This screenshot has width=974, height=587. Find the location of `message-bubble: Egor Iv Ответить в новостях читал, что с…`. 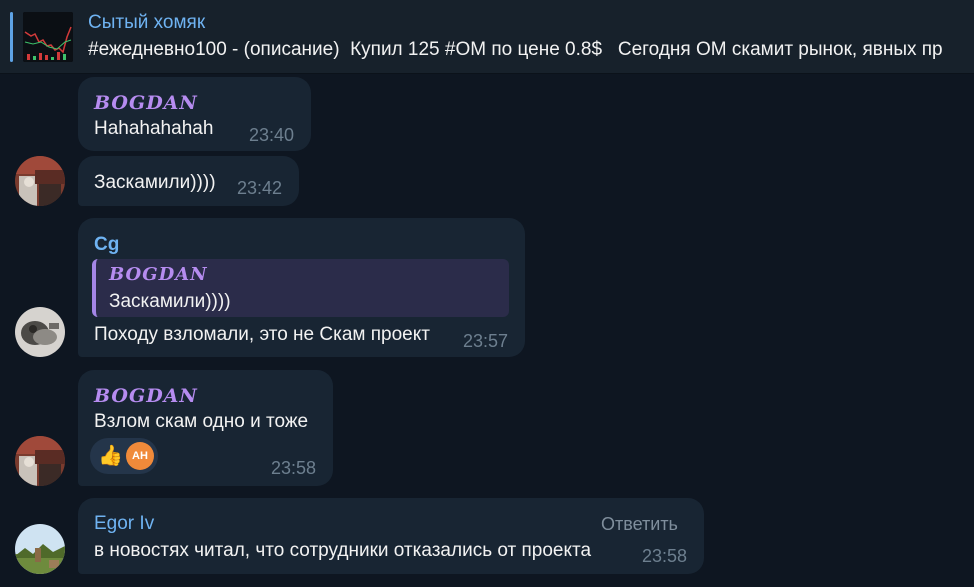

message-bubble: Egor Iv Ответить в новостях читал, что с… is located at coordinates (391, 536).